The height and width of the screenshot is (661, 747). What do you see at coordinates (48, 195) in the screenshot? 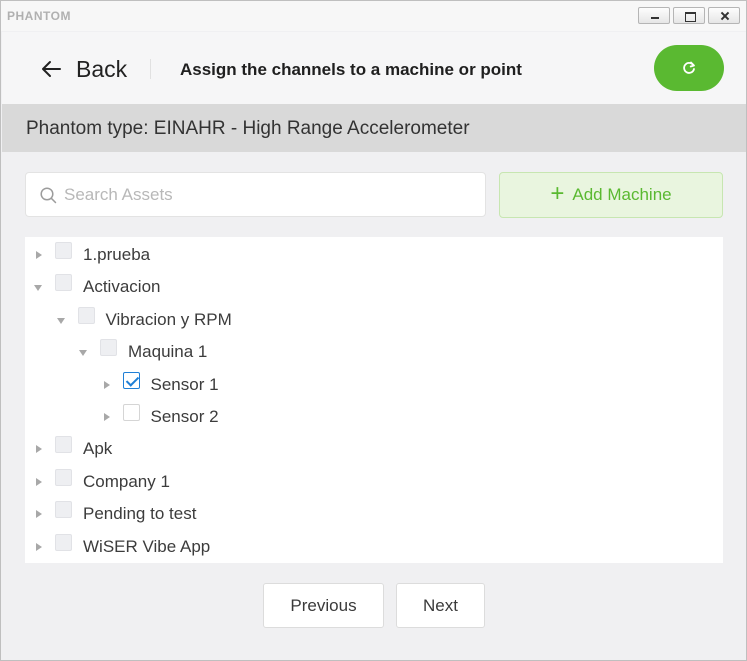
I see `search-icon` at bounding box center [48, 195].